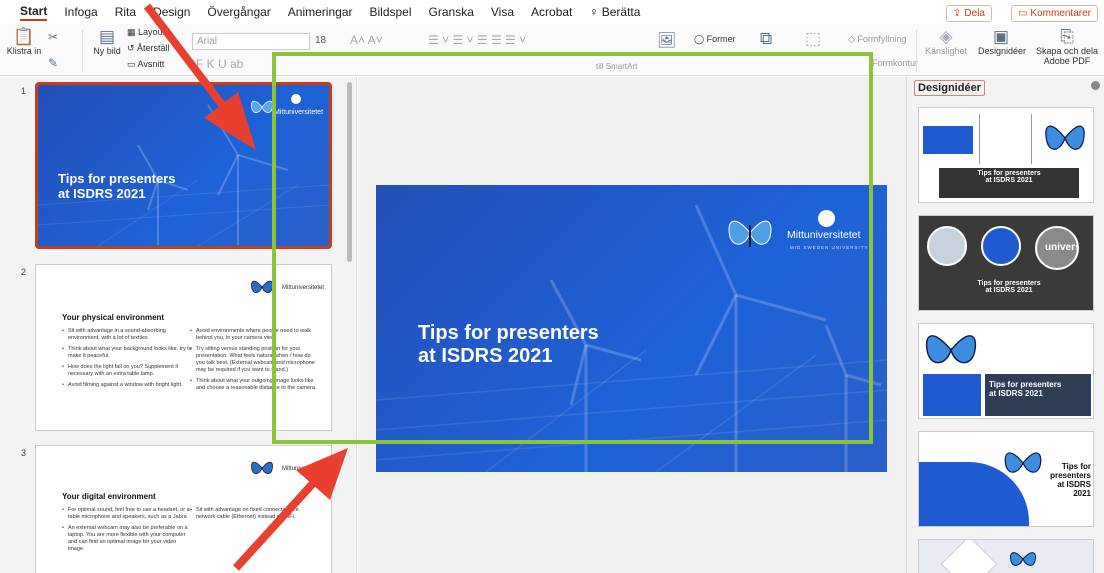 The height and width of the screenshot is (573, 1104). I want to click on font-name-select: Arial, so click(251, 41).